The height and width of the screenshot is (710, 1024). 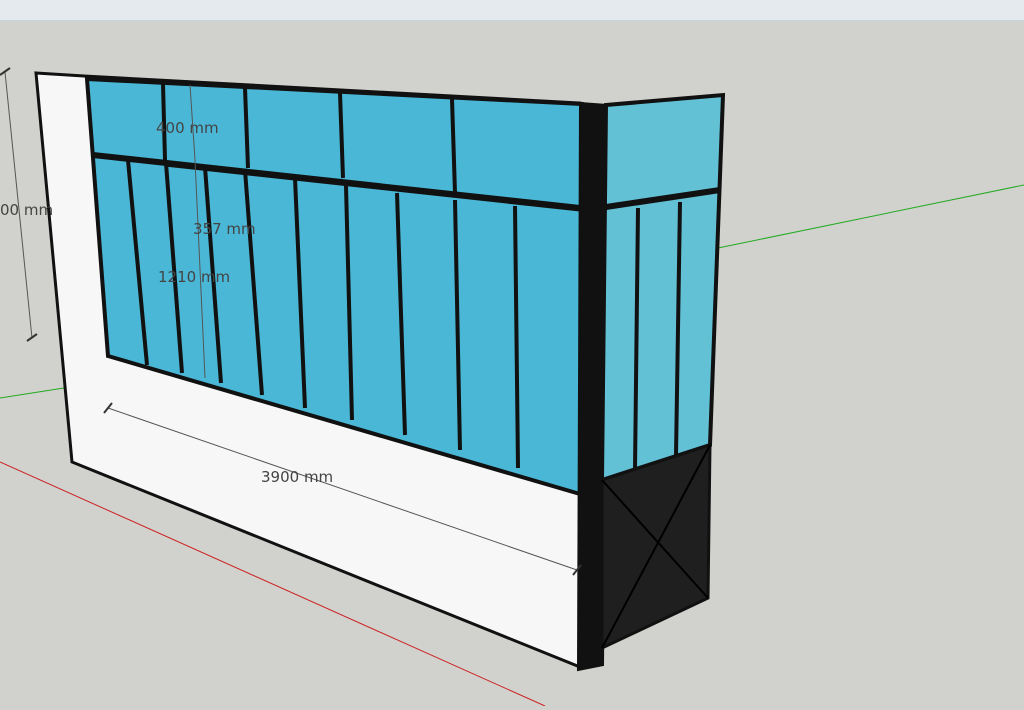 What do you see at coordinates (662, 287) in the screenshot?
I see `side-glass-panel` at bounding box center [662, 287].